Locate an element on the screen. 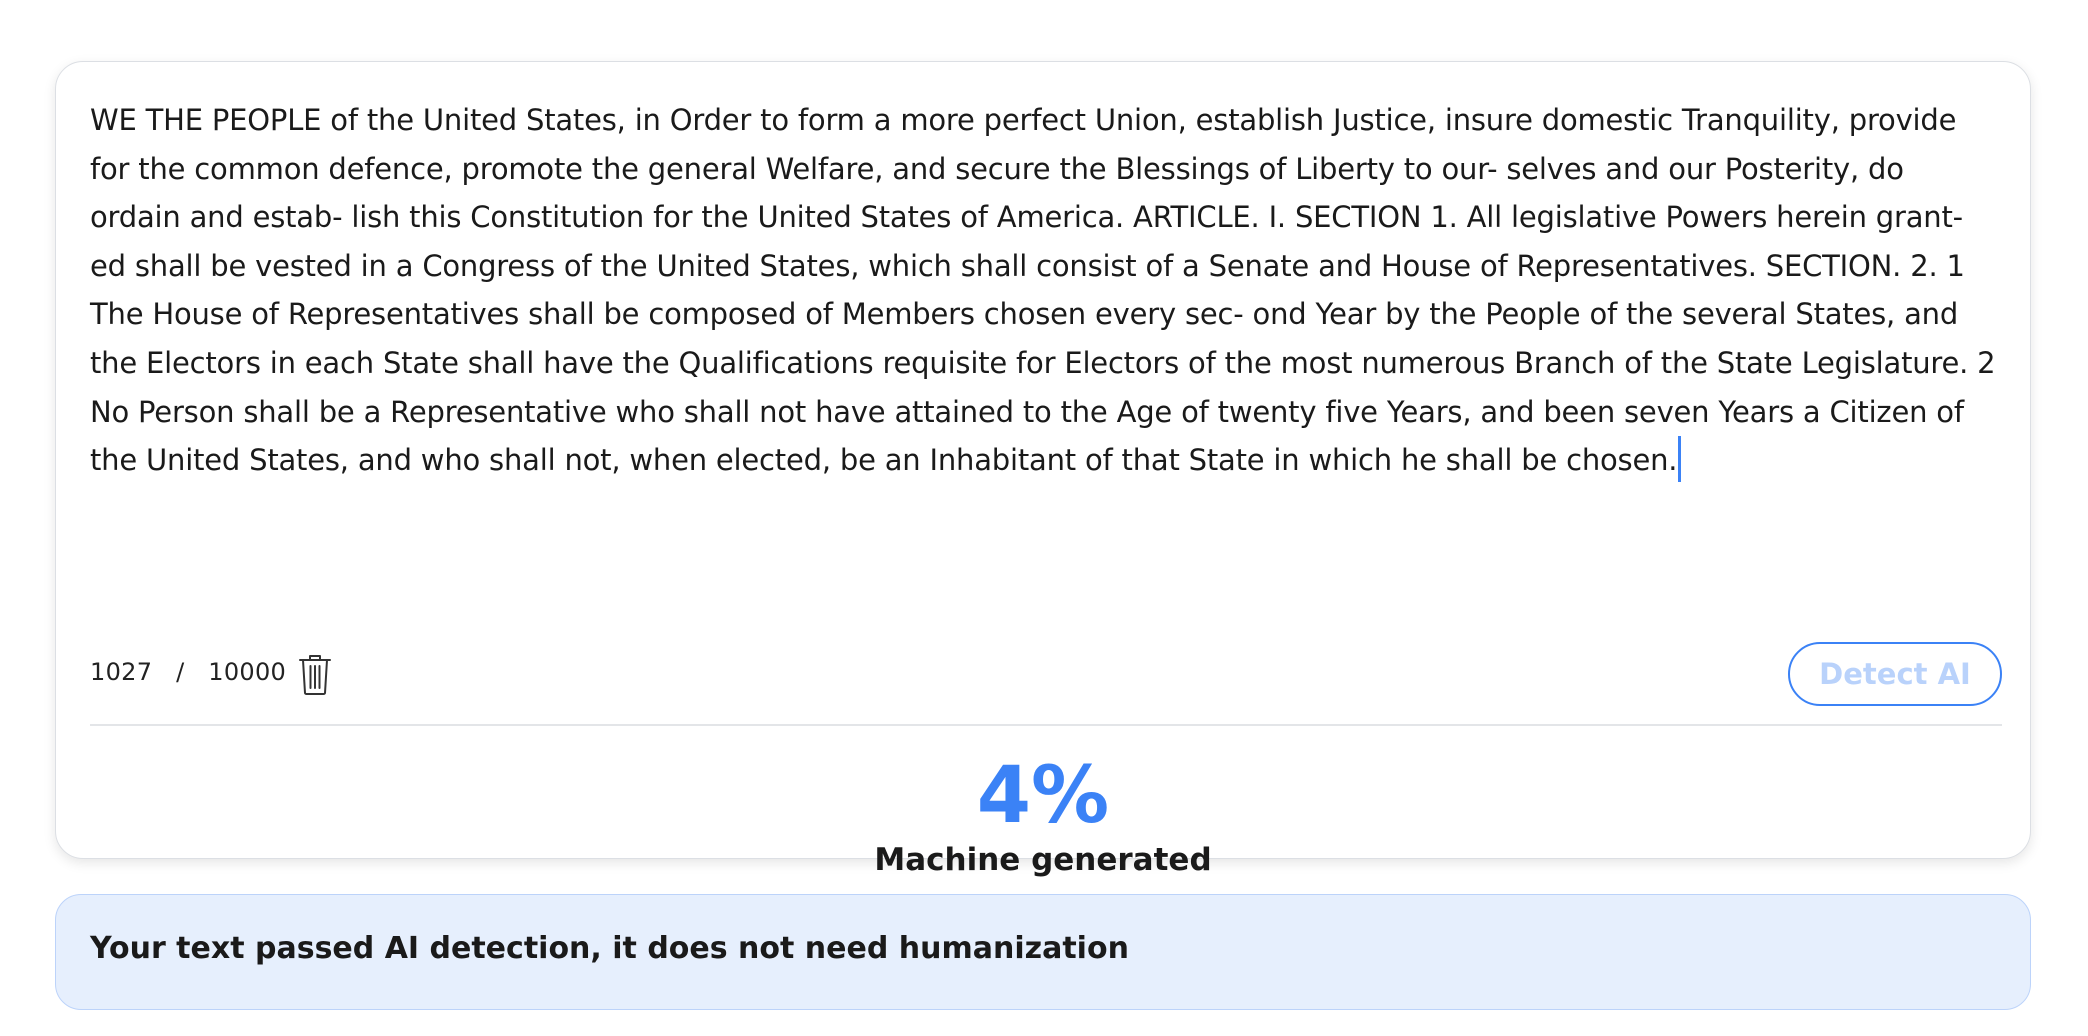  character-count: 1027 is located at coordinates (121, 672).